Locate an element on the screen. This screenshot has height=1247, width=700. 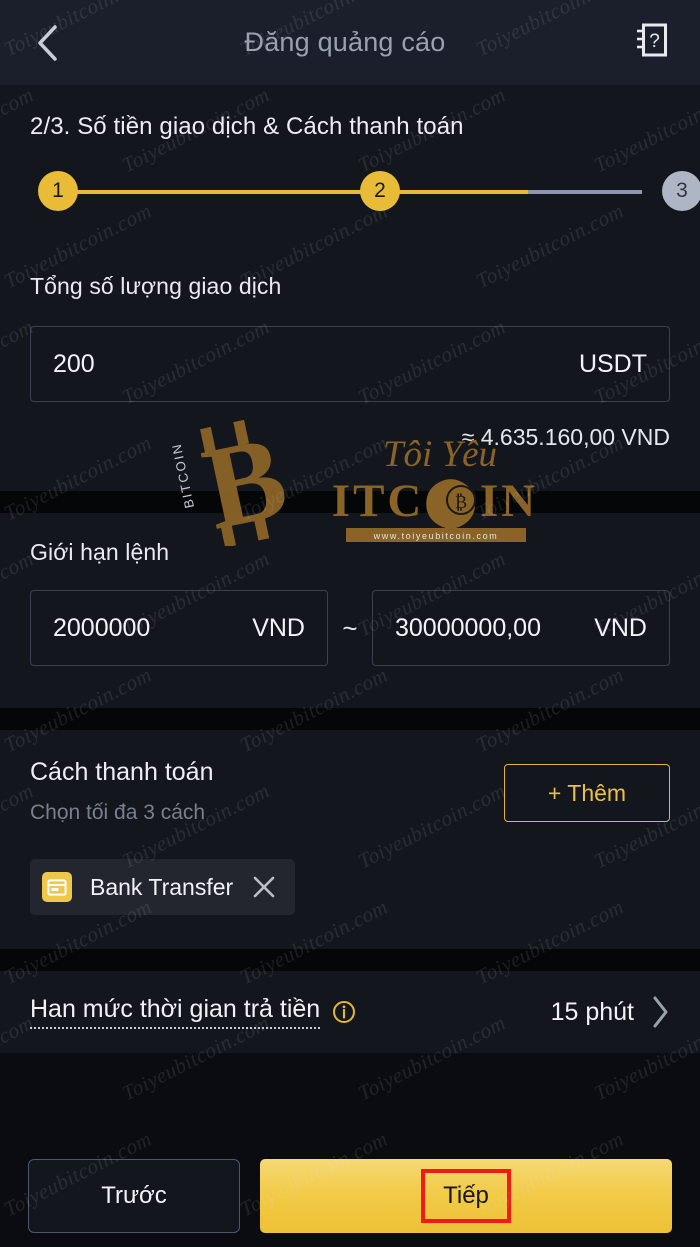
step-dot-3: 3 is located at coordinates (681, 191).